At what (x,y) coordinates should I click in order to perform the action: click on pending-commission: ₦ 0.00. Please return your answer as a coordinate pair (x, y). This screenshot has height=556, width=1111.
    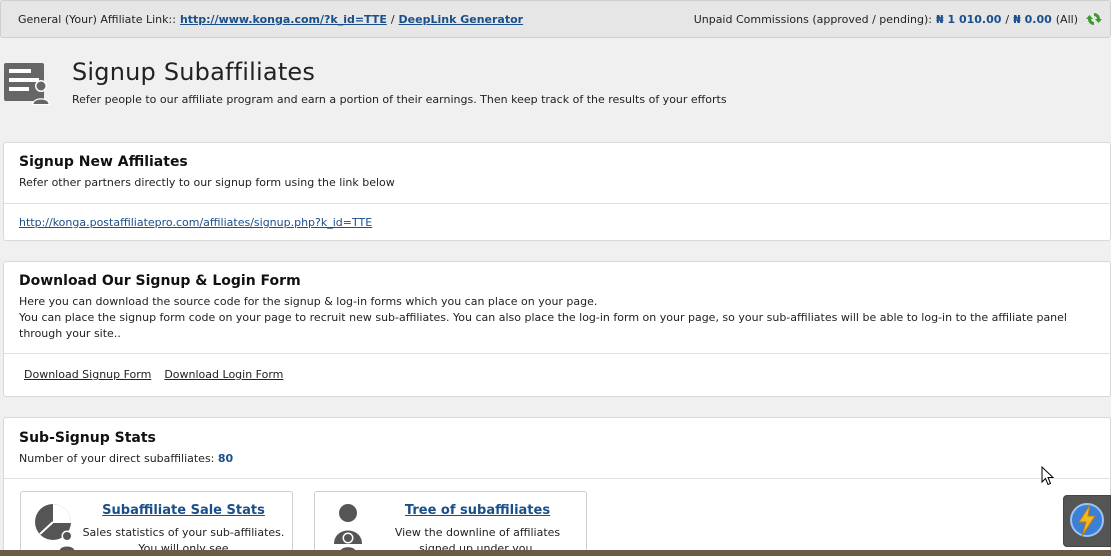
    Looking at the image, I should click on (1032, 19).